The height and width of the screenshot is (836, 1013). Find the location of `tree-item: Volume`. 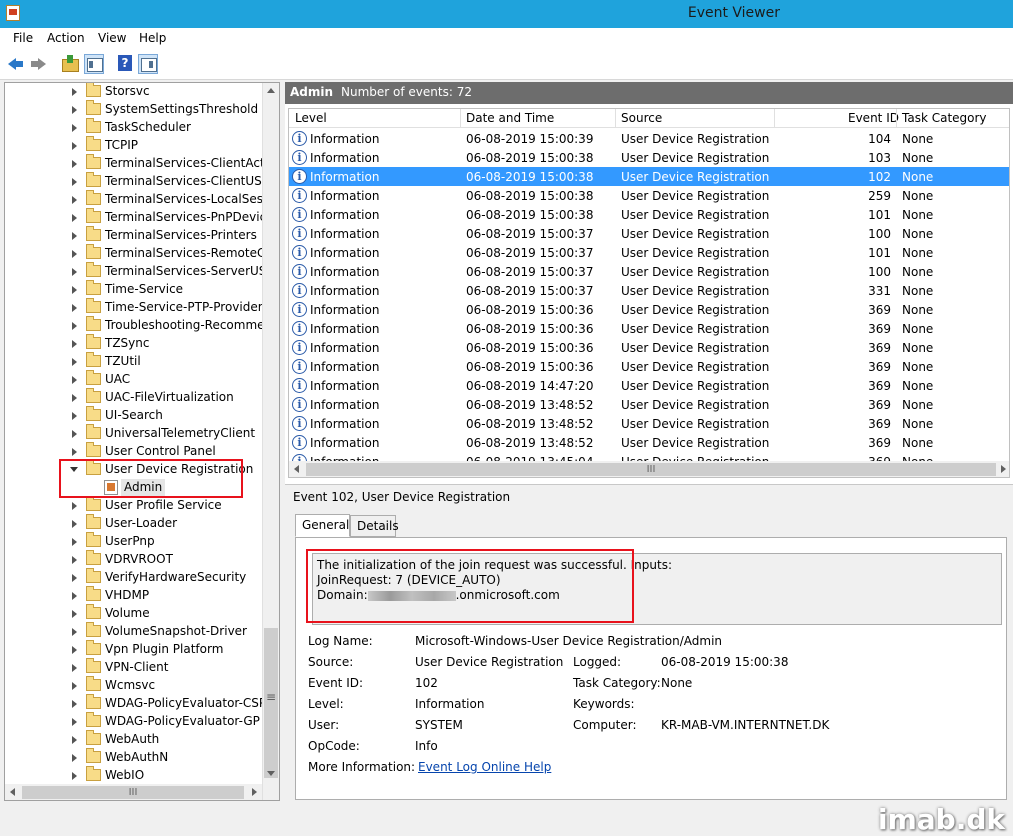

tree-item: Volume is located at coordinates (134, 613).